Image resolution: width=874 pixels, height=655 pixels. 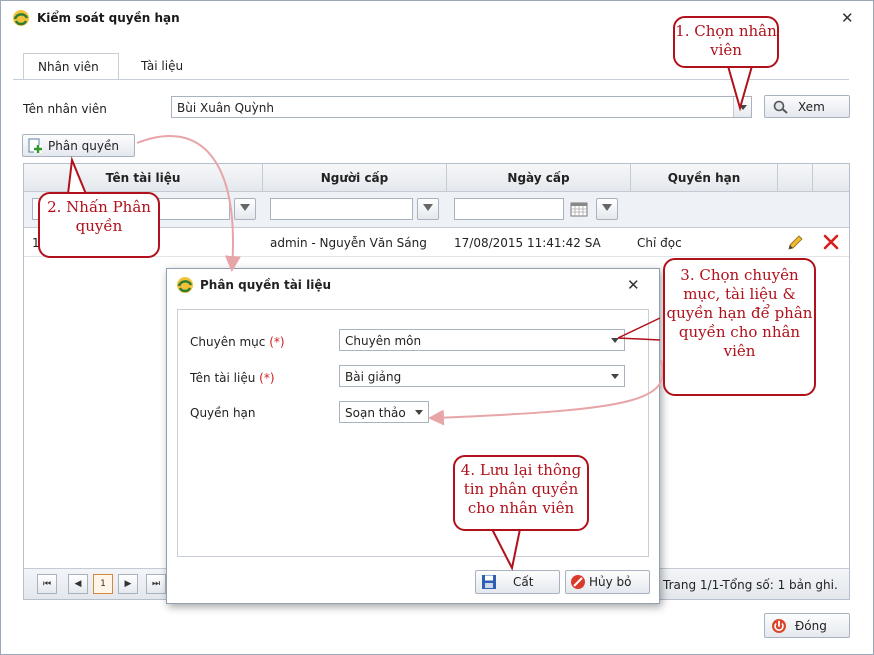 I want to click on callout-1: 1. Chọn nhân viên, so click(x=726, y=42).